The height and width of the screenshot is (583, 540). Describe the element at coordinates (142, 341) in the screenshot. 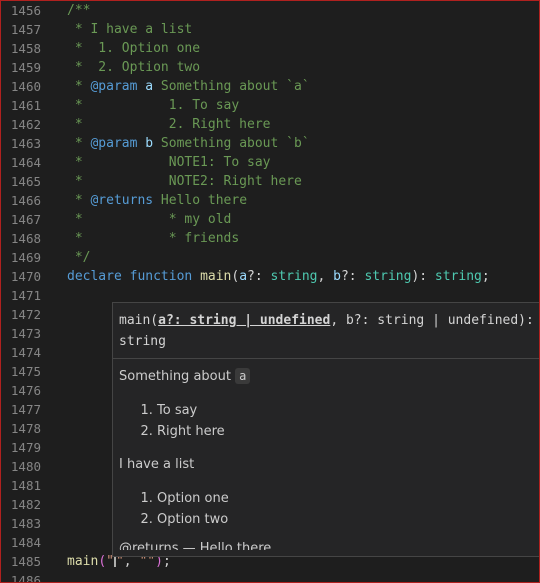

I see `signature-return-type: string` at that location.